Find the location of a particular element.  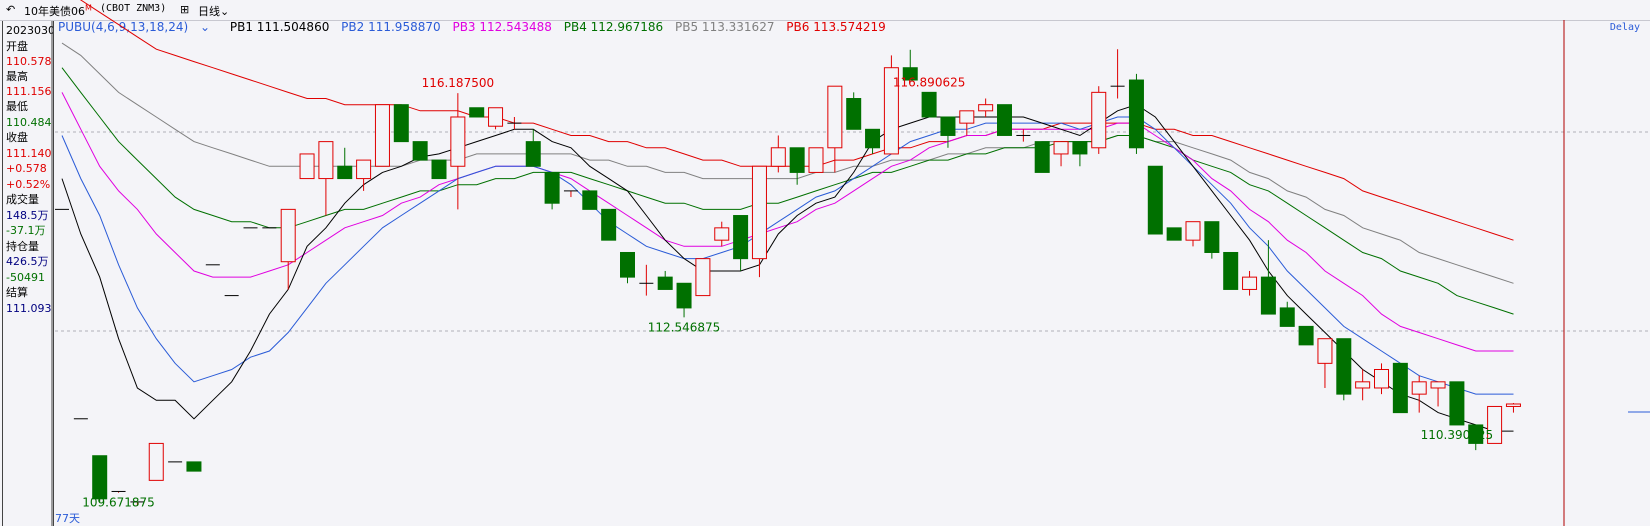

price-annotation: 116.187500 is located at coordinates (458, 83).